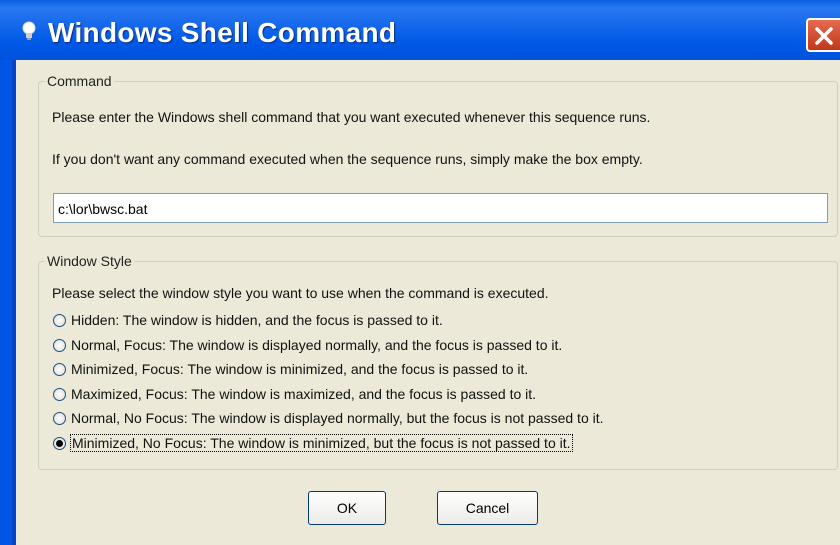  What do you see at coordinates (487, 508) in the screenshot?
I see `cancel-button: Cancel` at bounding box center [487, 508].